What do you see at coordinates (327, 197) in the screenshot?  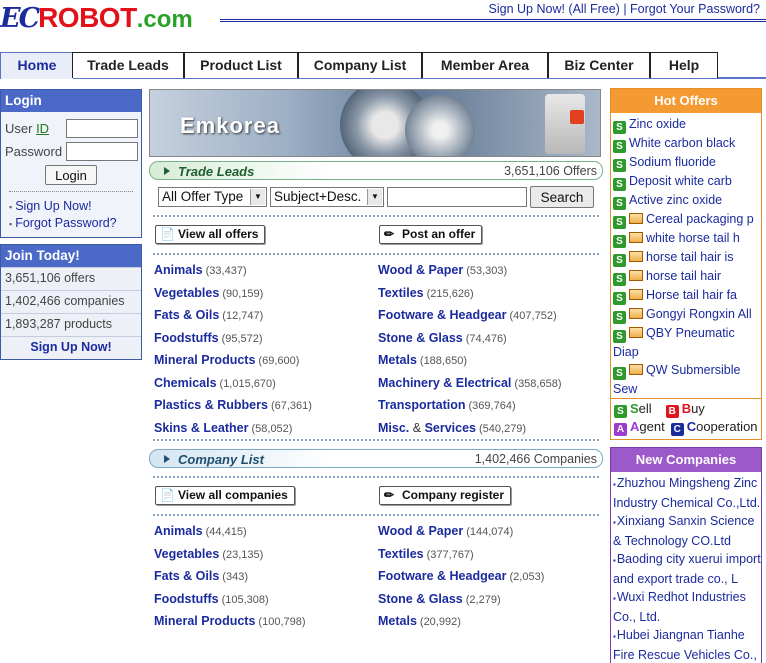 I see `search-field-select: Subject+Desc. ▼` at bounding box center [327, 197].